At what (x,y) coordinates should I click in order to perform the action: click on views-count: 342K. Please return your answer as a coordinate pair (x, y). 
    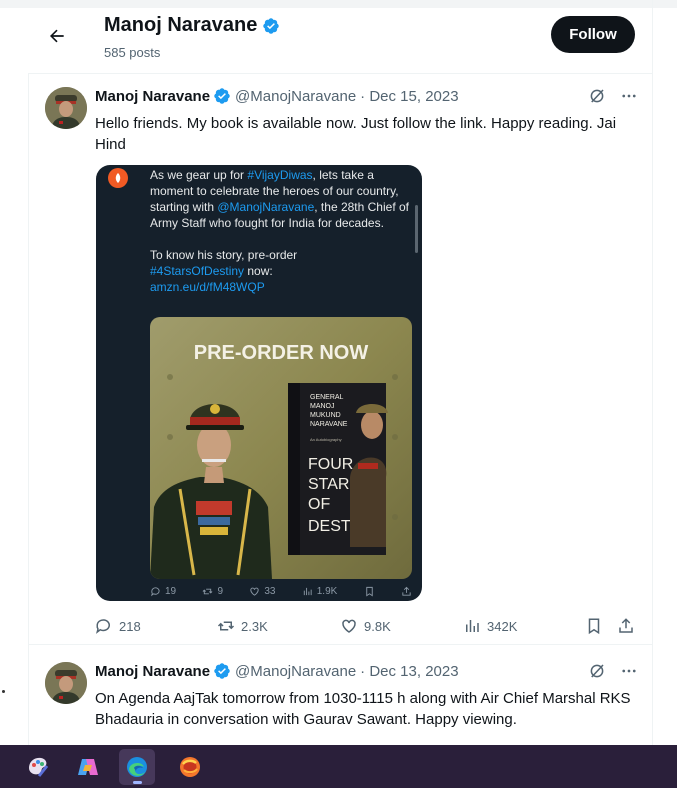
    Looking at the image, I should click on (502, 626).